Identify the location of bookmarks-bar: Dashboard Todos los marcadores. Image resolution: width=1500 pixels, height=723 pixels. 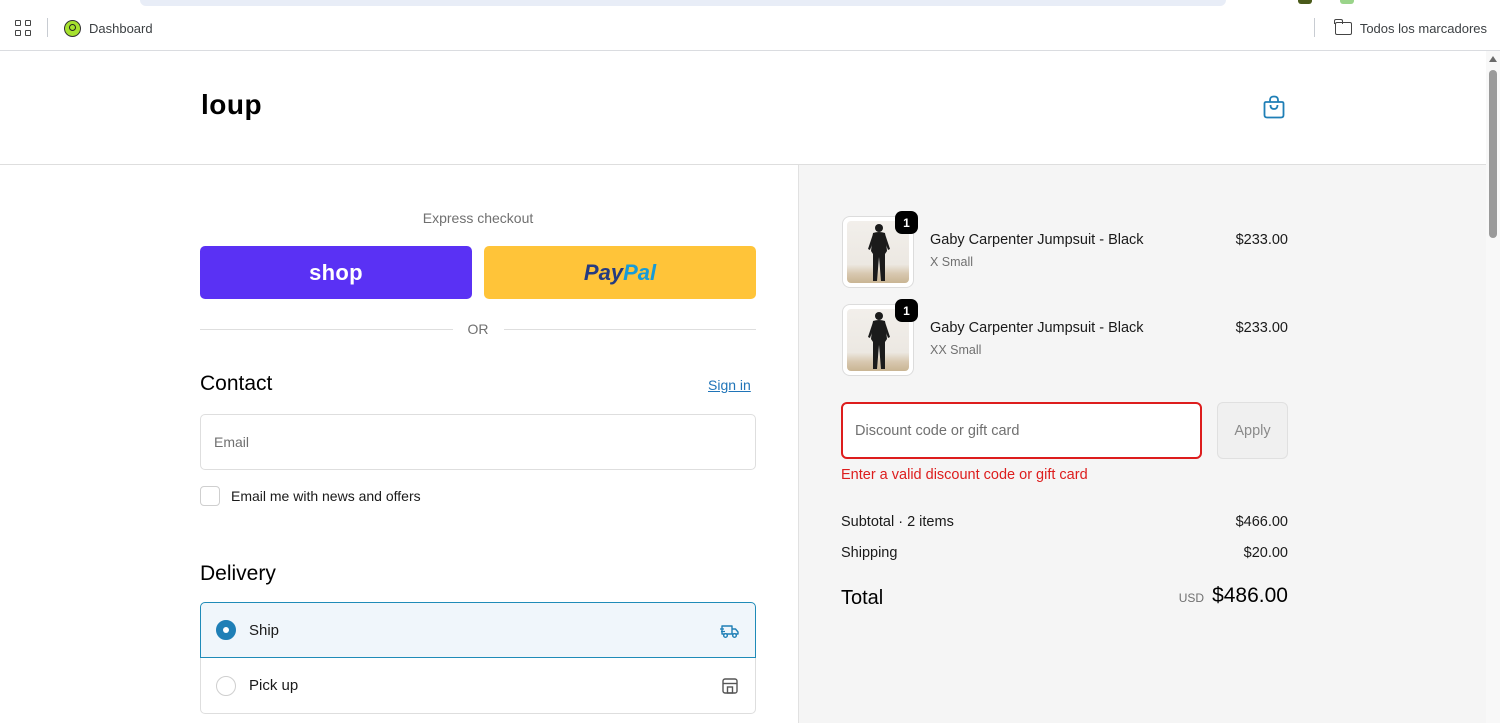
(750, 25).